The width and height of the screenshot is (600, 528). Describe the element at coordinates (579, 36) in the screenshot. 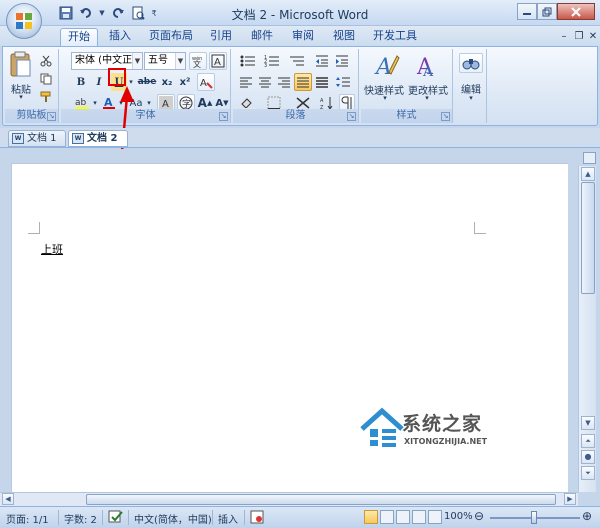

I see `doc-restore-icon: ❐` at that location.